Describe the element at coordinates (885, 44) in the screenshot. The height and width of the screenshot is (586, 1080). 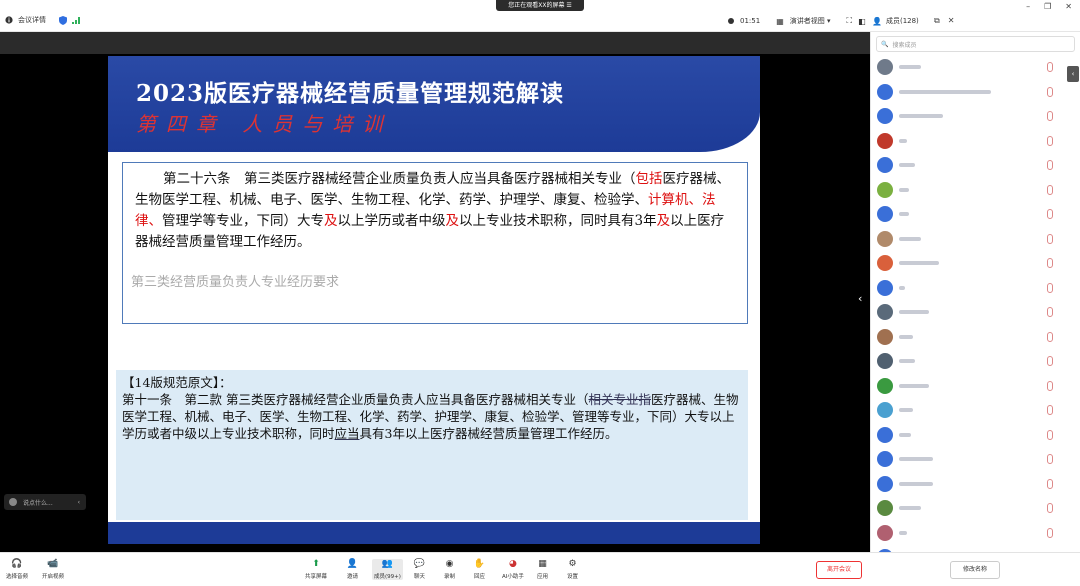
I see `search-icon: 🔍` at that location.